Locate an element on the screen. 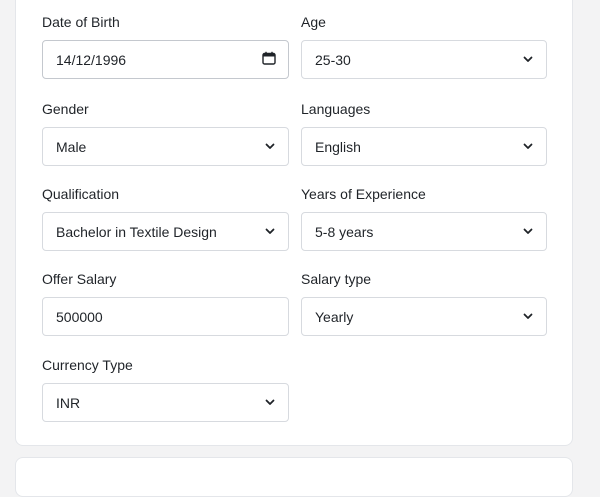 The width and height of the screenshot is (600, 497). currency-type-select: INR is located at coordinates (165, 402).